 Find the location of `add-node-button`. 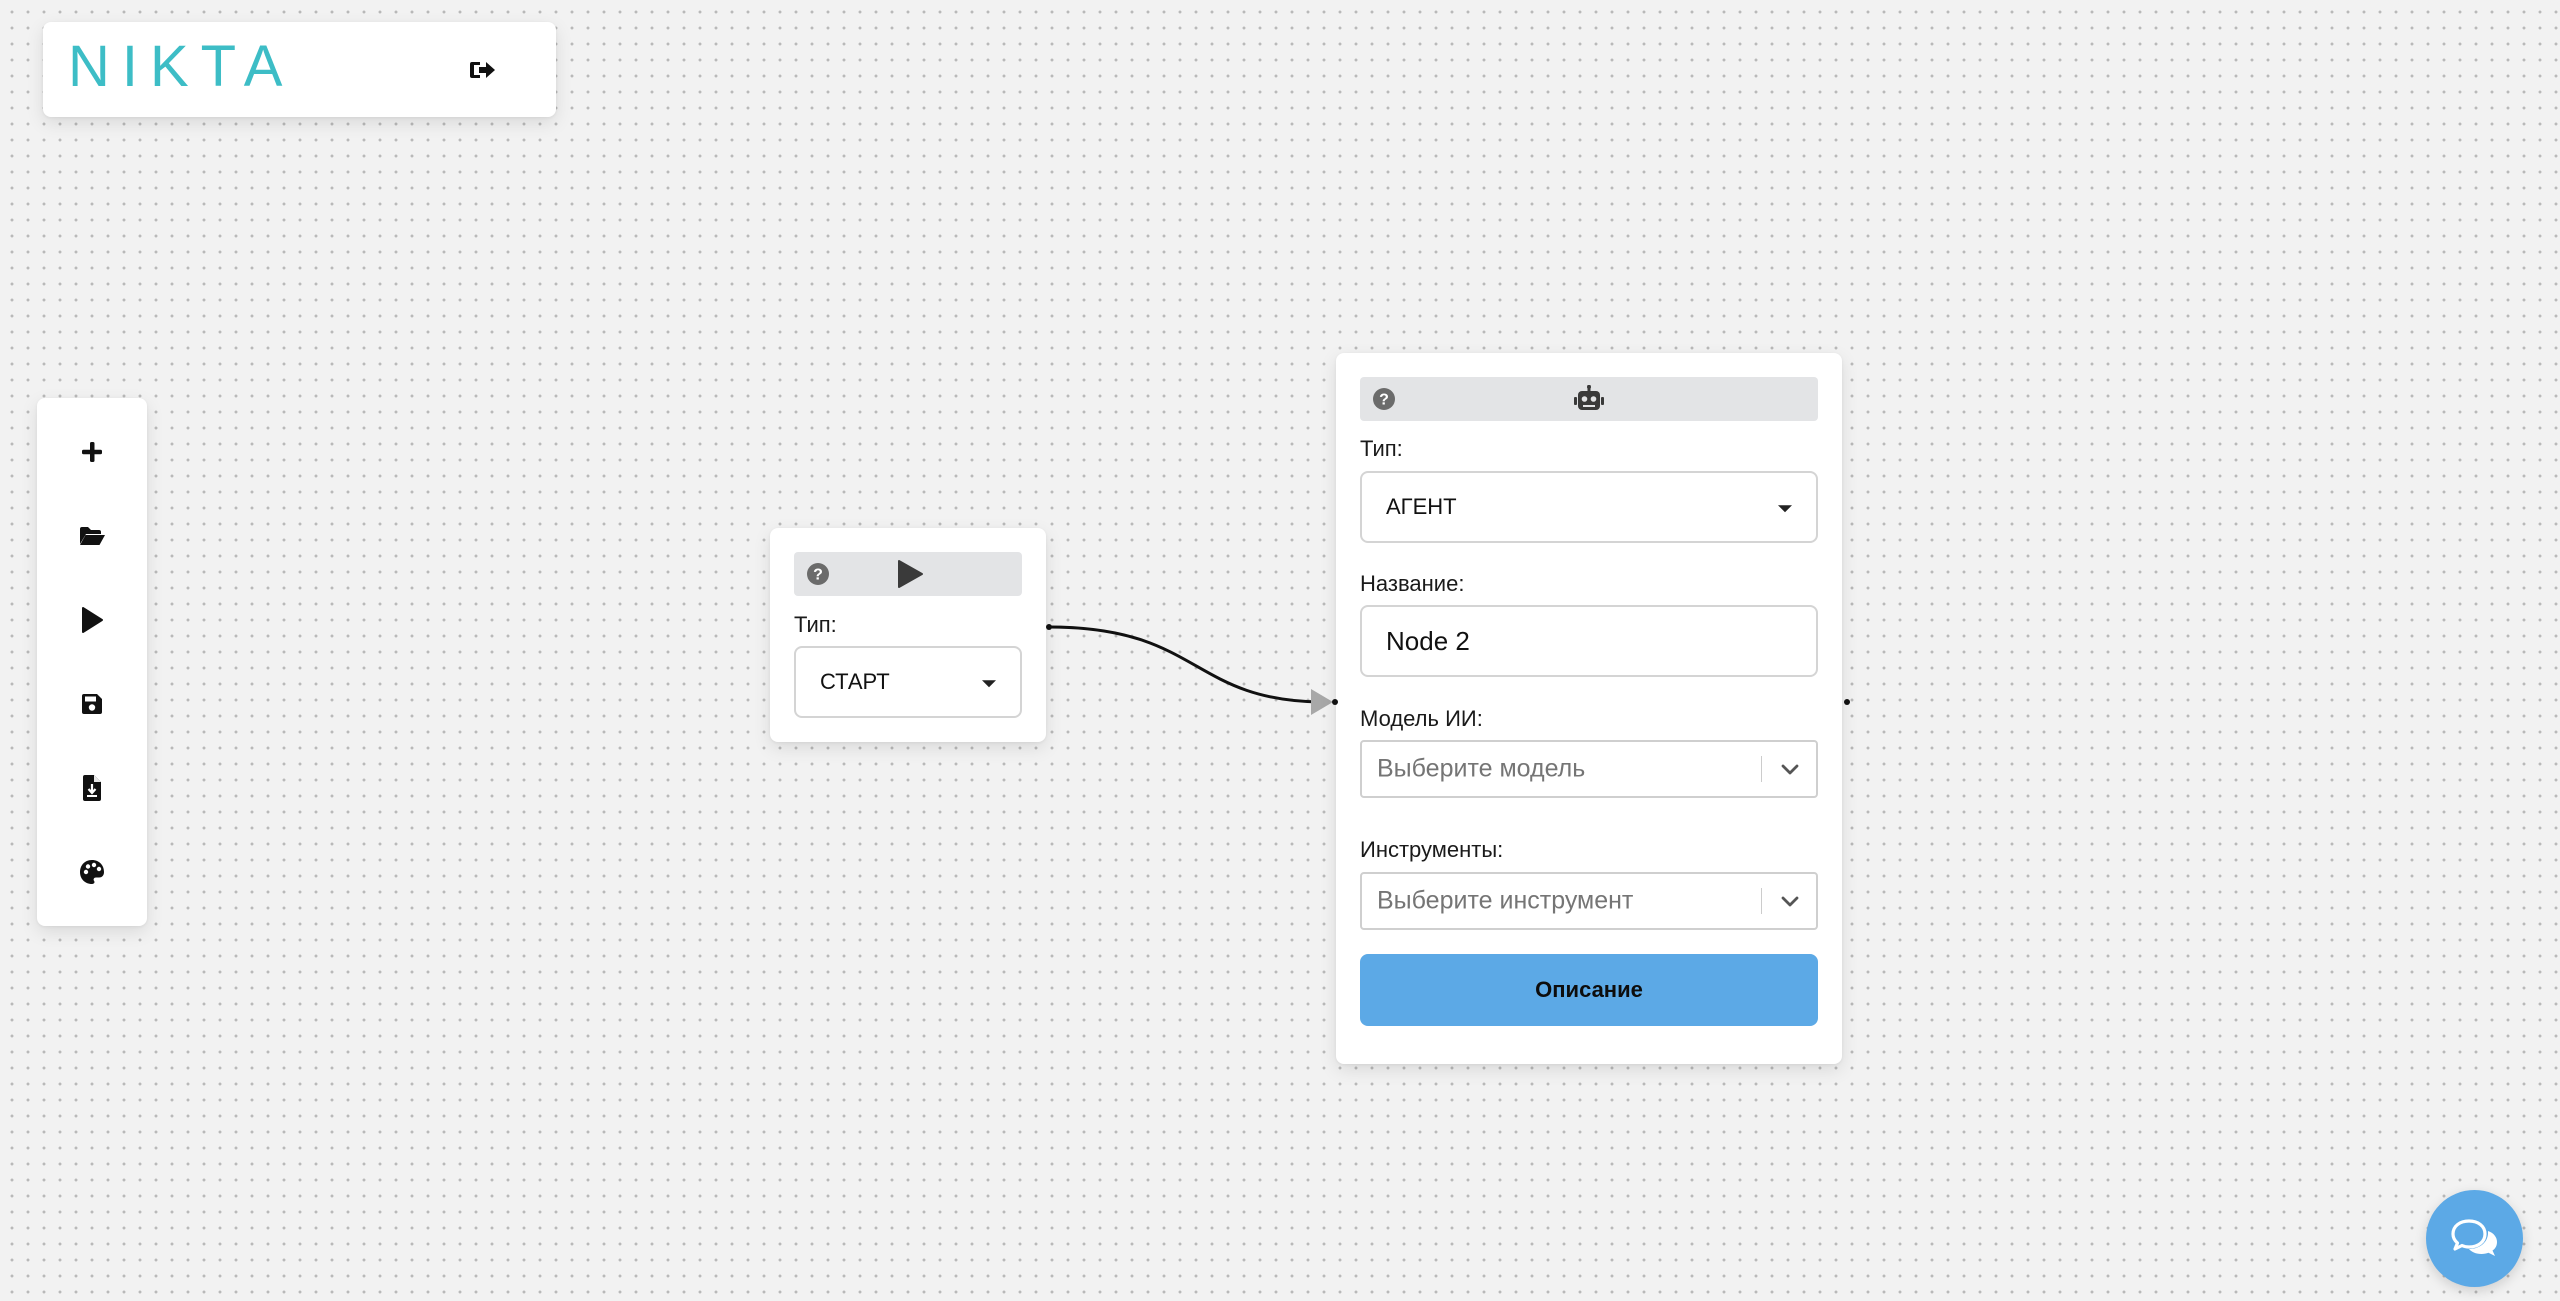

add-node-button is located at coordinates (92, 452).